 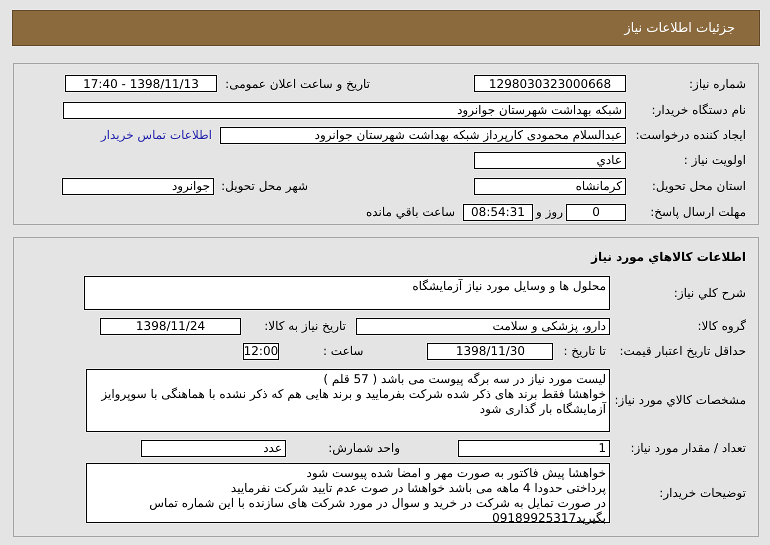 What do you see at coordinates (170, 326) in the screenshot?
I see `need-date-field: 1398/11/24` at bounding box center [170, 326].